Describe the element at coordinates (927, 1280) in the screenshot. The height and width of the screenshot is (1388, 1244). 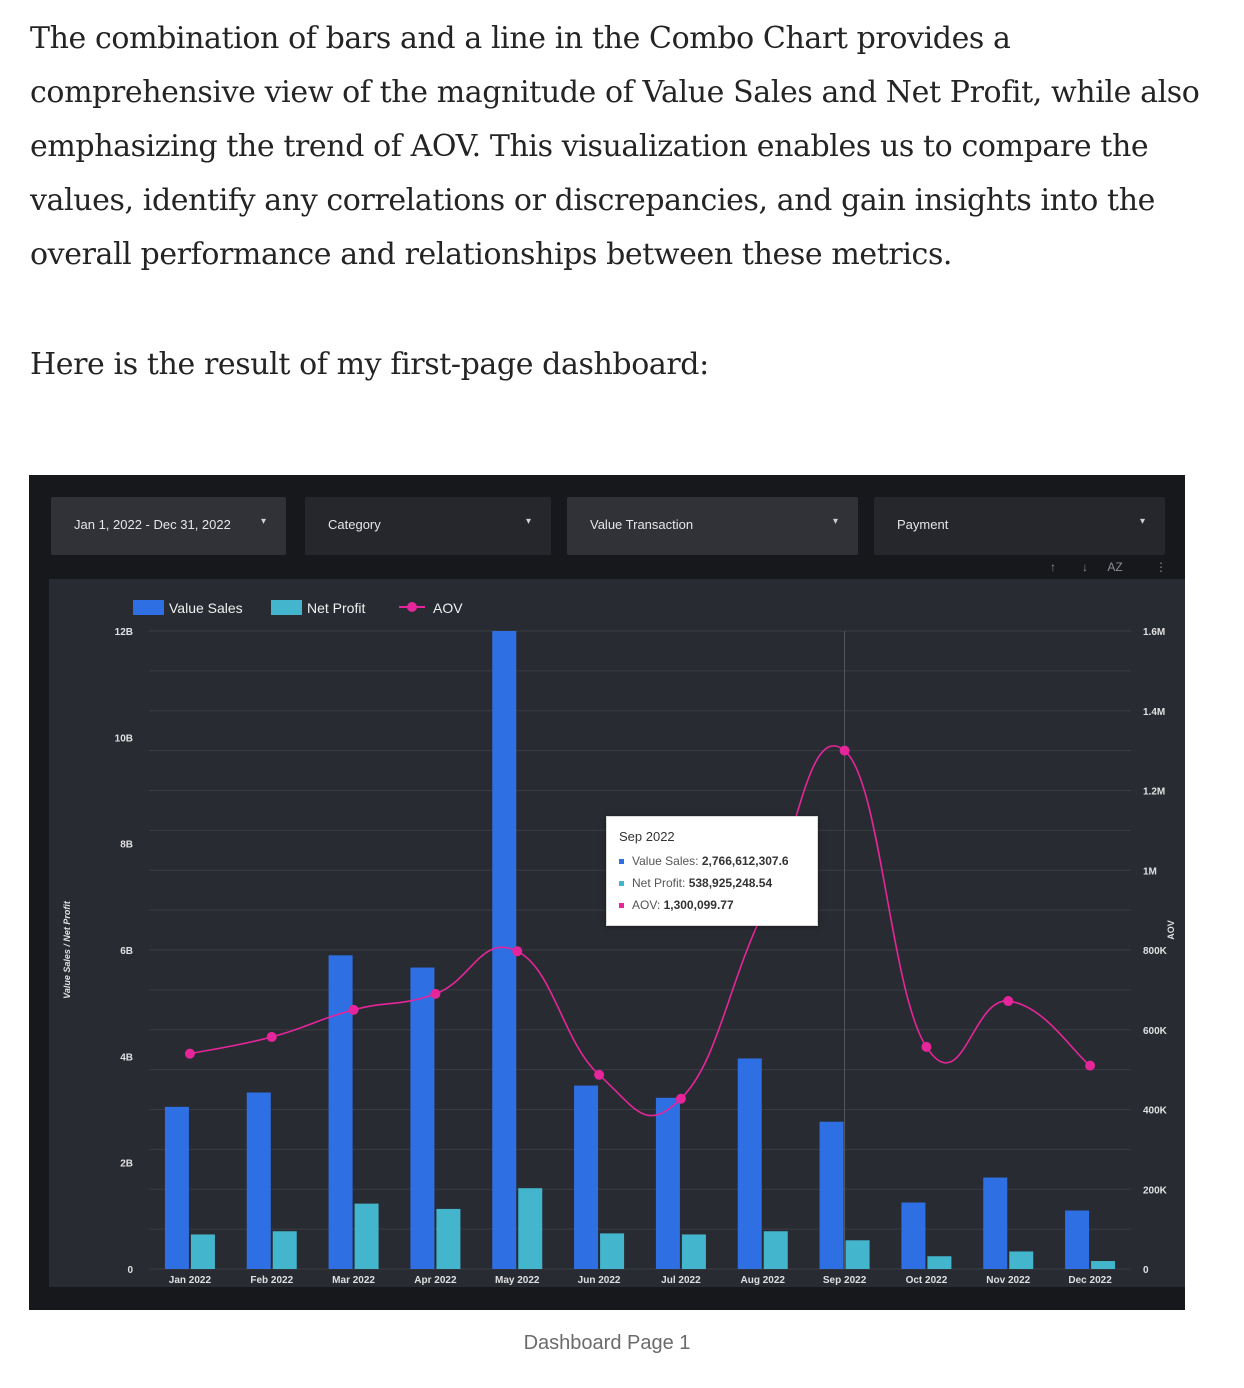
I see `x-tick-label: Oct 2022` at that location.